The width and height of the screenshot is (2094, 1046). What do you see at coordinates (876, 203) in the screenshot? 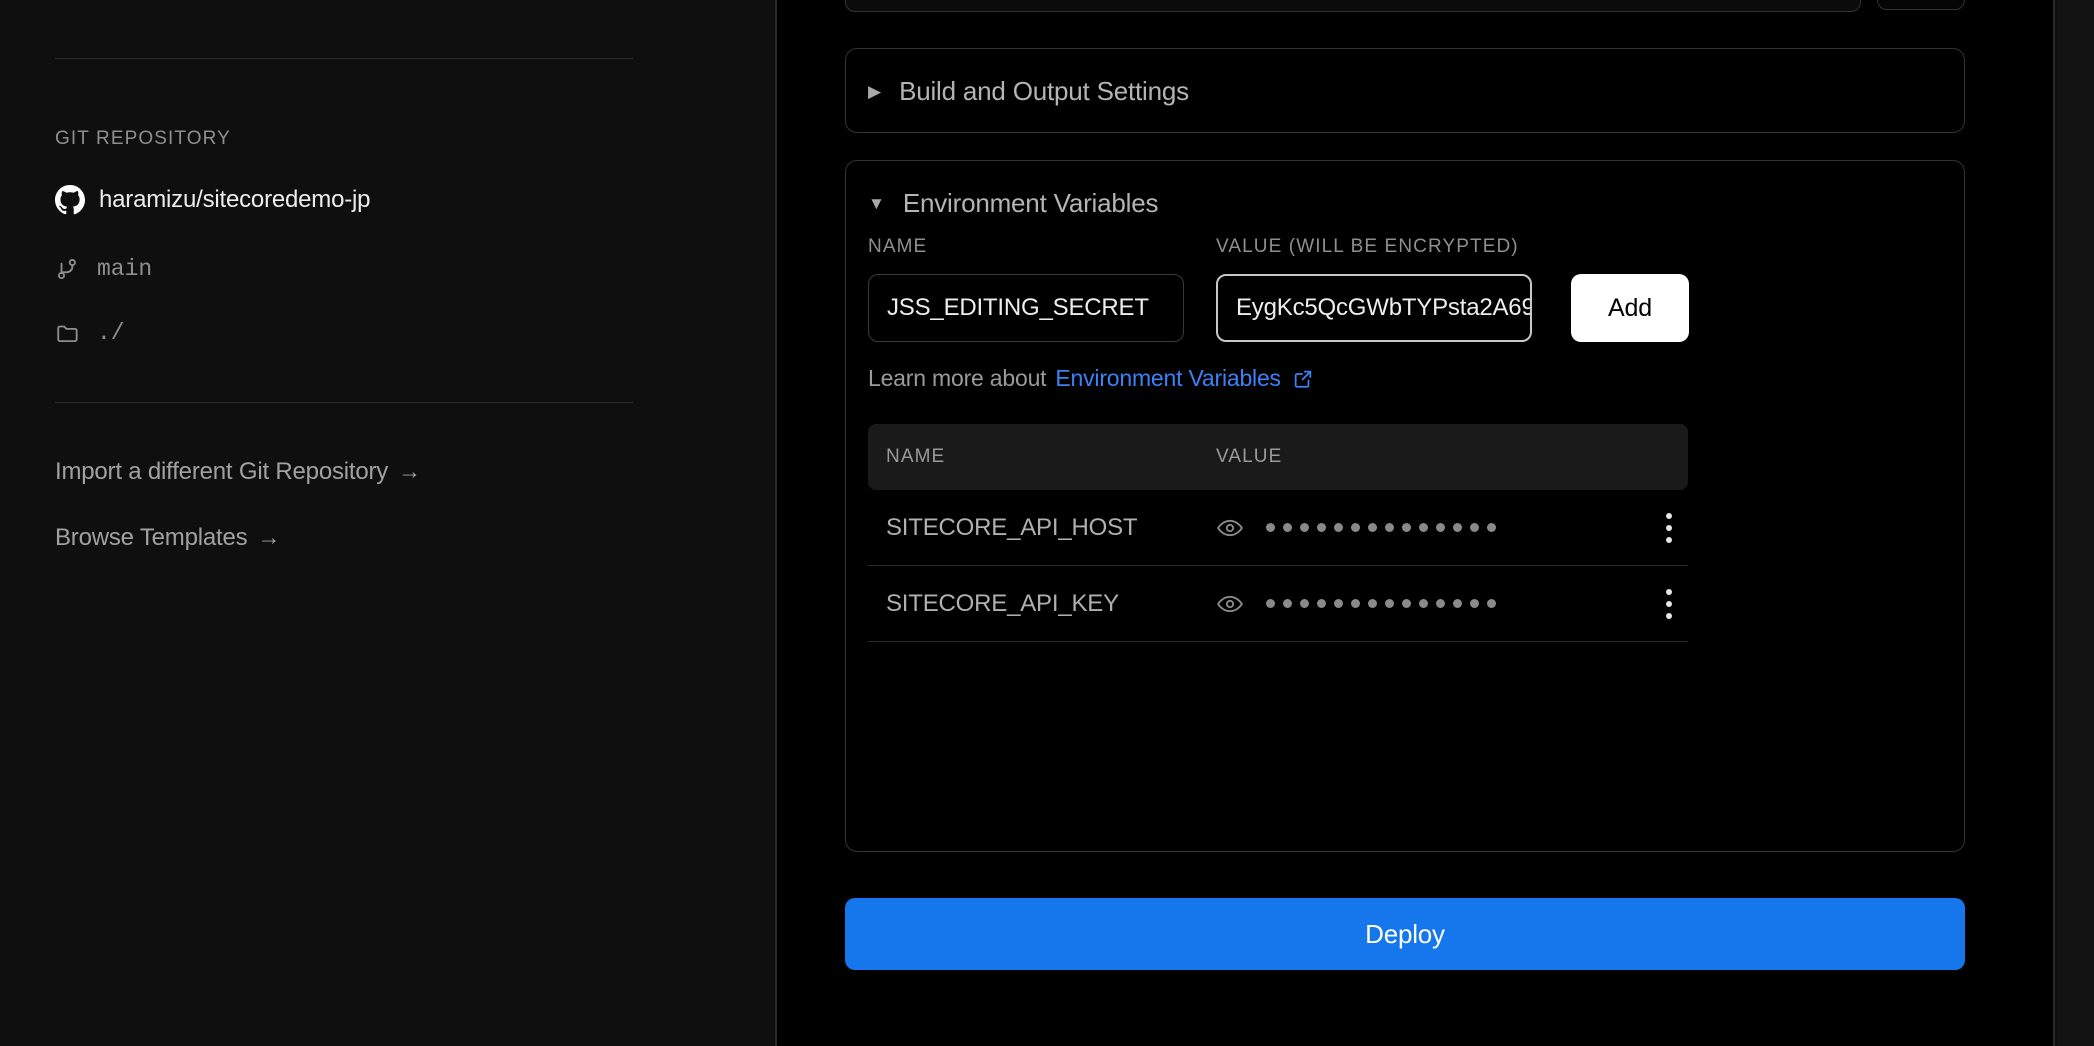
I see `chevron-down-icon: ▼` at bounding box center [876, 203].